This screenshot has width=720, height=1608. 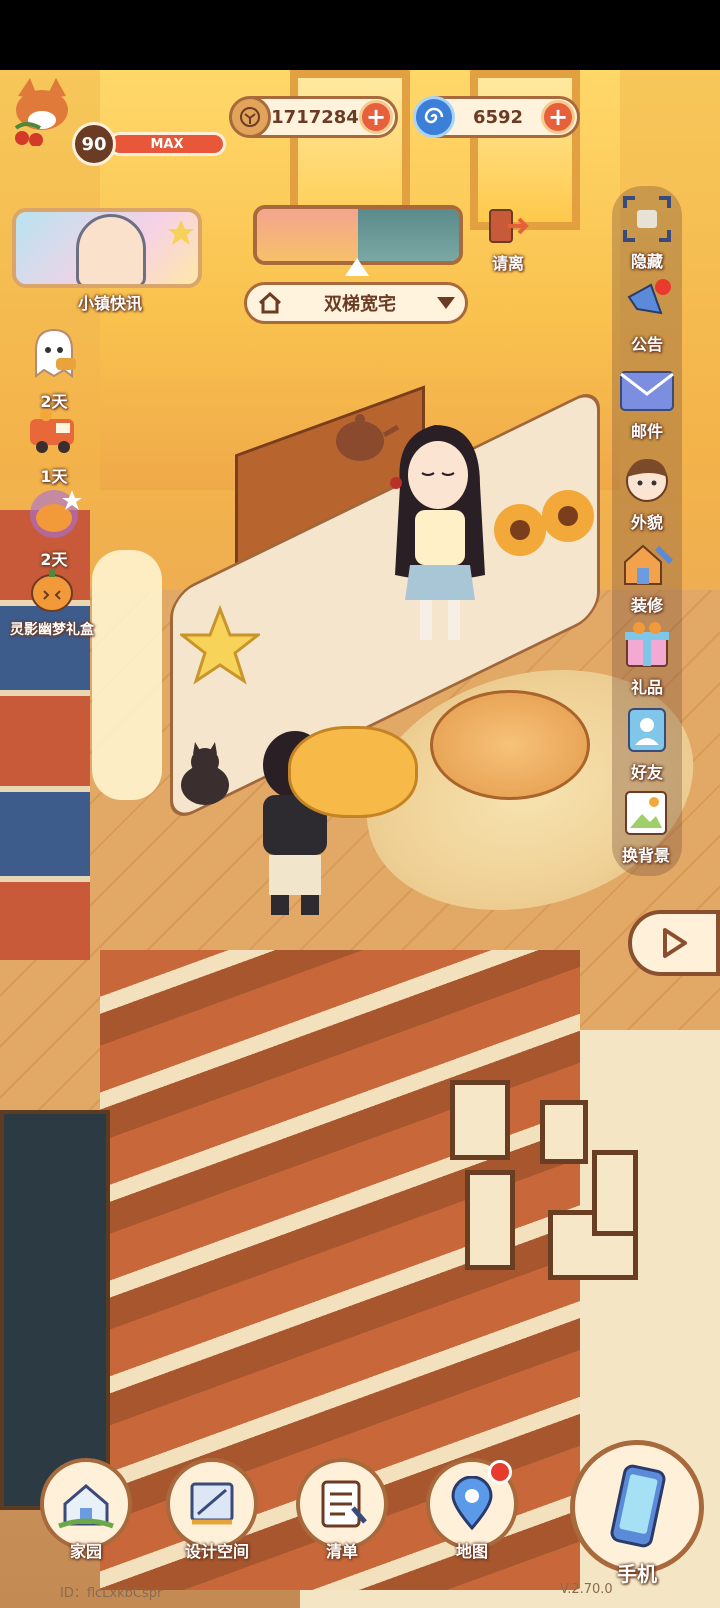 What do you see at coordinates (408, 235) in the screenshot?
I see `night-panel` at bounding box center [408, 235].